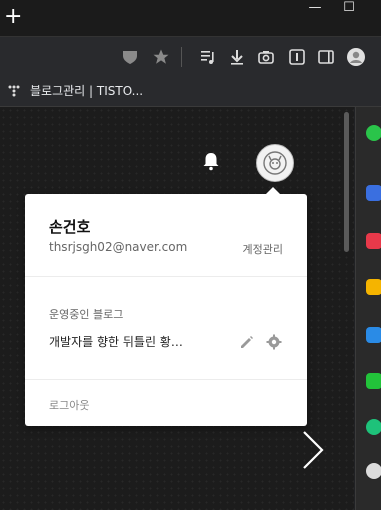  What do you see at coordinates (356, 57) in the screenshot?
I see `profile-icon` at bounding box center [356, 57].